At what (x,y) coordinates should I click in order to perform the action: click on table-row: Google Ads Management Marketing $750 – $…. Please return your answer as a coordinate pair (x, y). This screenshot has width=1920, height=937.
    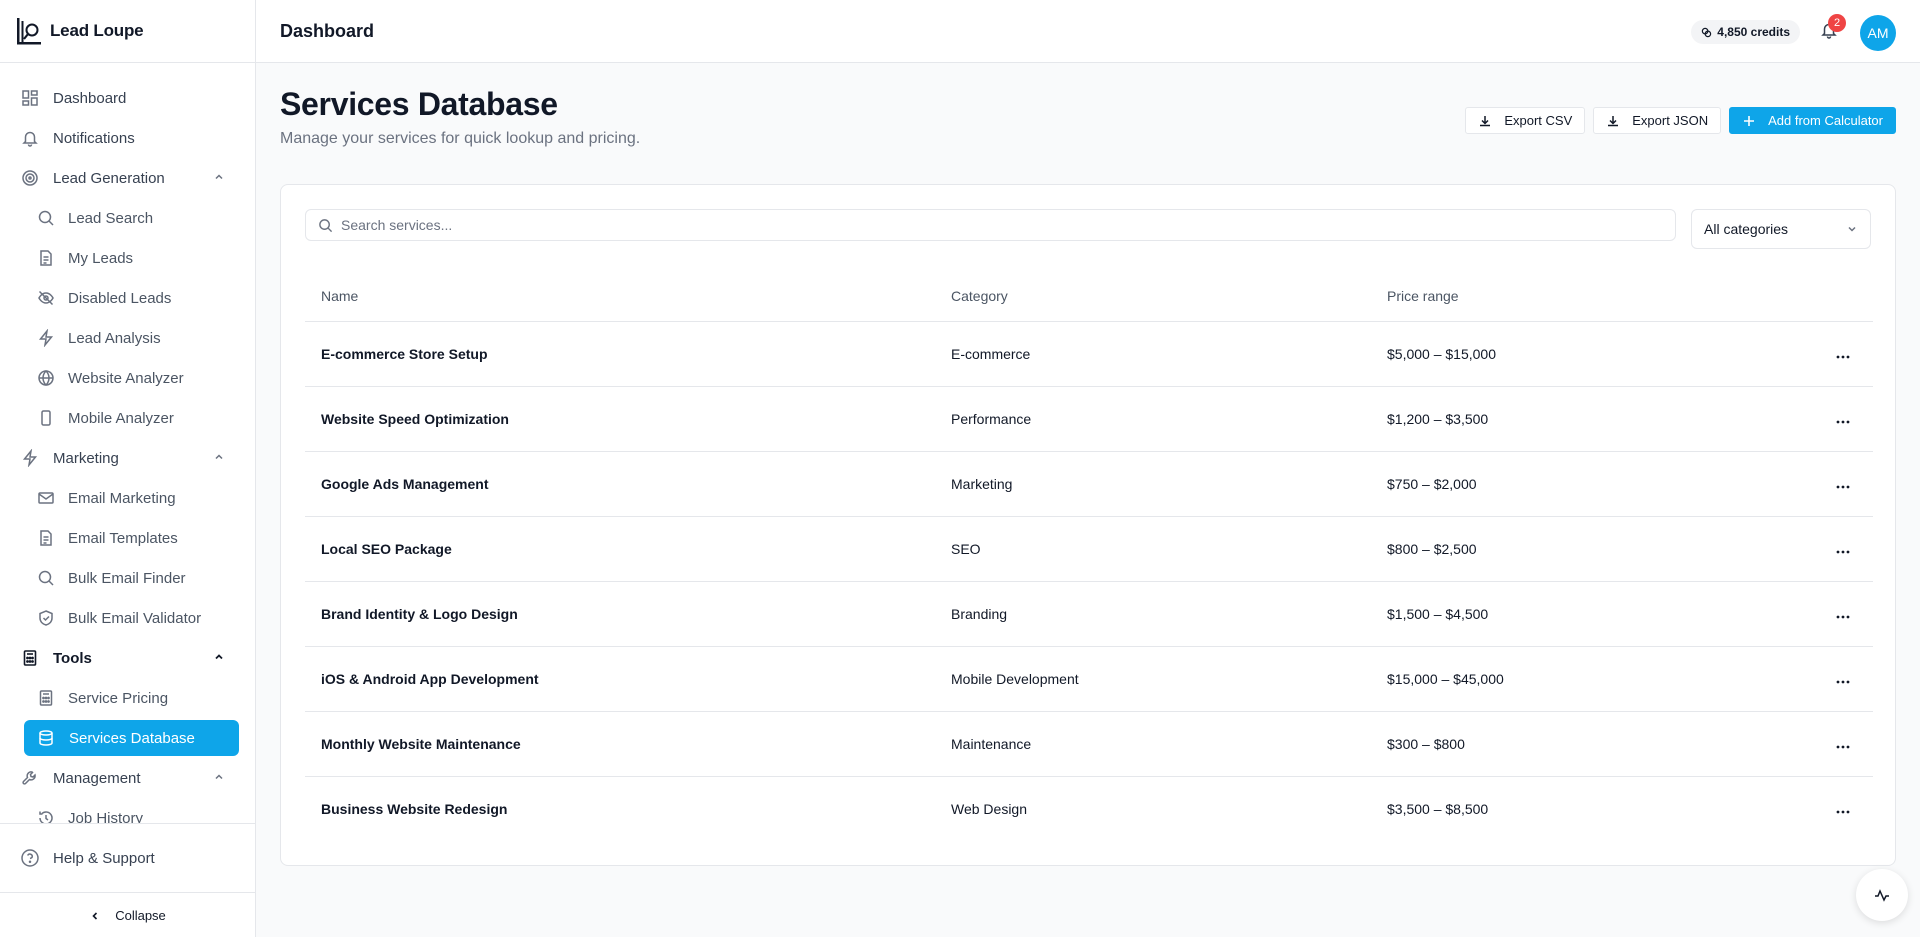
    Looking at the image, I should click on (1089, 484).